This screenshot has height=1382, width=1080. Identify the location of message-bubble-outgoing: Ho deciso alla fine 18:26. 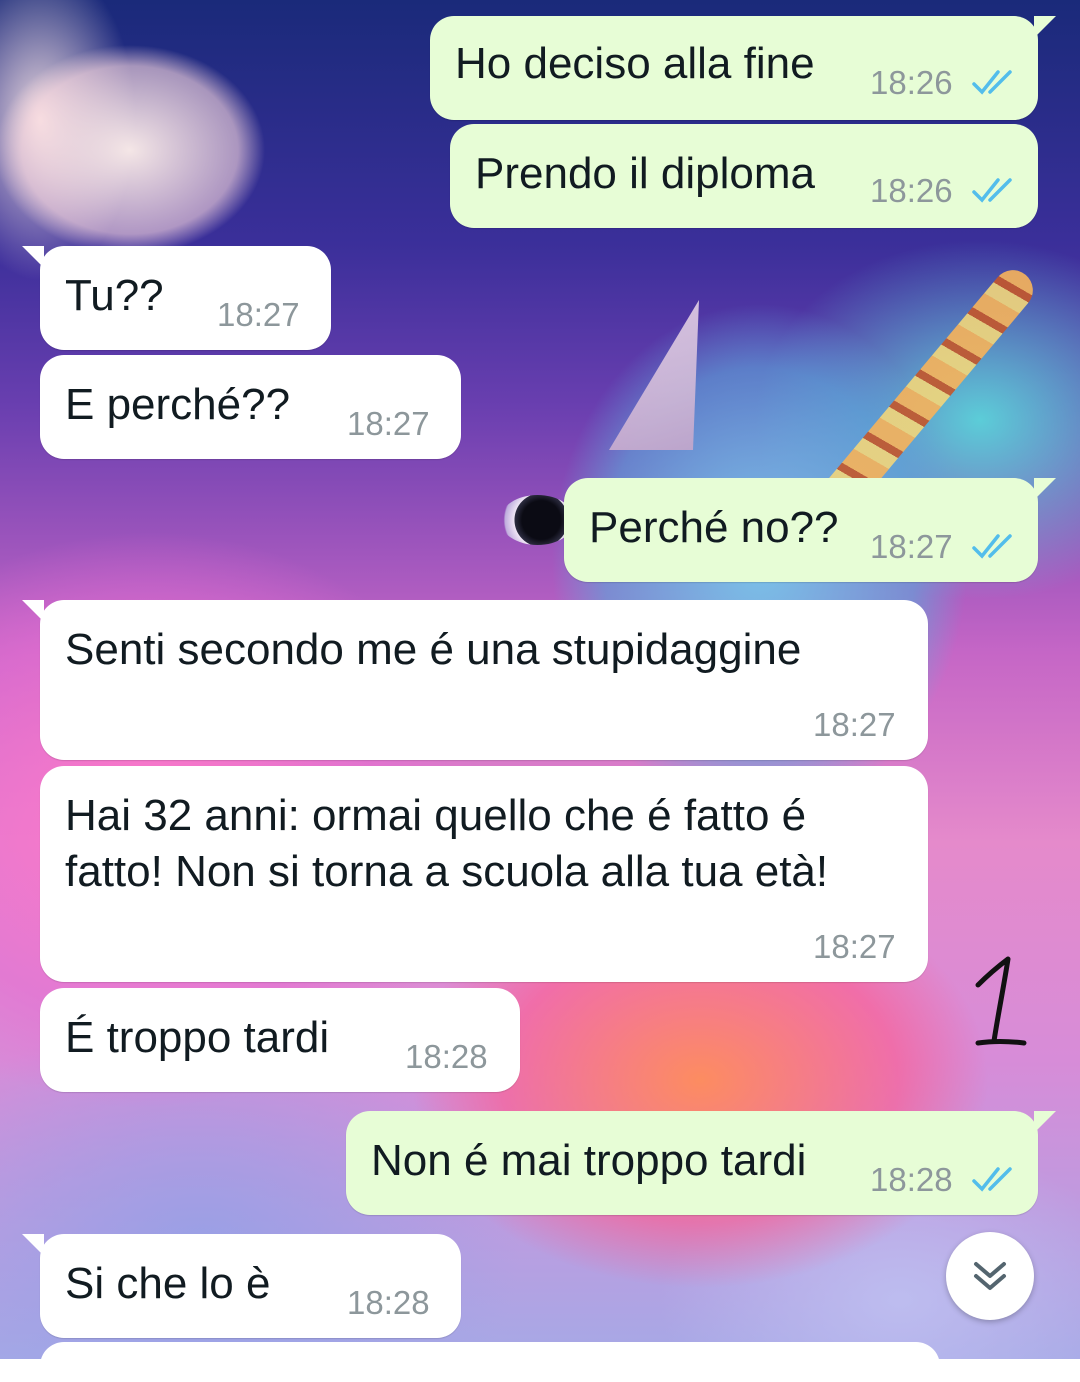
(743, 68).